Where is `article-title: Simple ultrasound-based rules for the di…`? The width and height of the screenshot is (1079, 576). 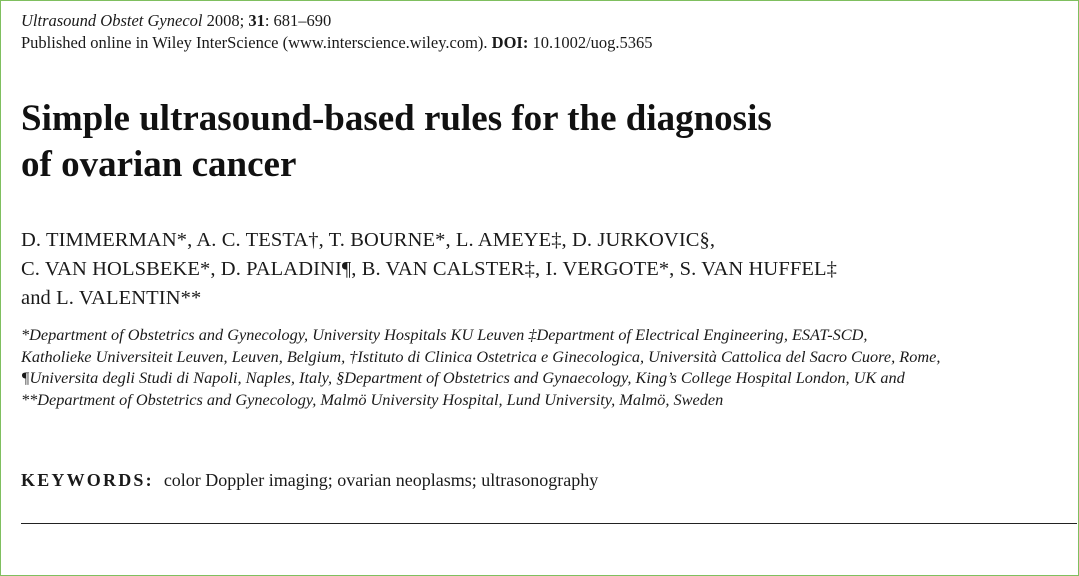 article-title: Simple ultrasound-based rules for the di… is located at coordinates (396, 142).